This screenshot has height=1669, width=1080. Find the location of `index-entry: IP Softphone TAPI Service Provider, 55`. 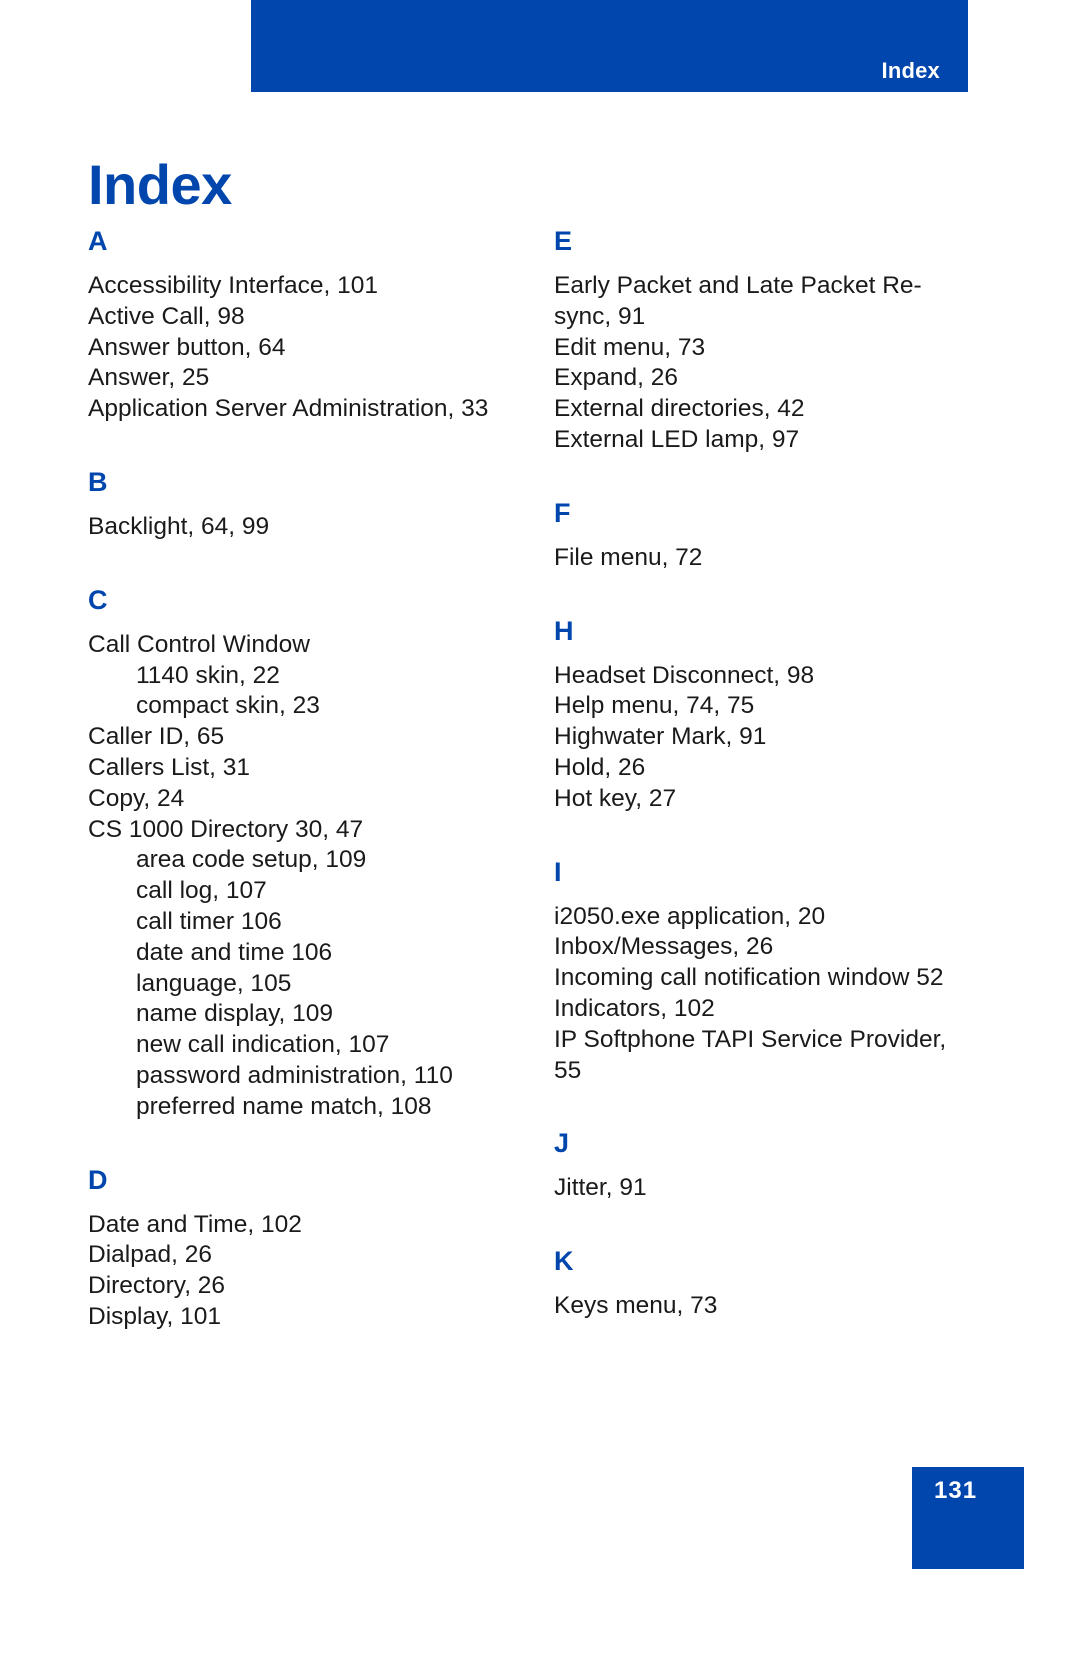

index-entry: IP Softphone TAPI Service Provider, 55 is located at coordinates (754, 1054).